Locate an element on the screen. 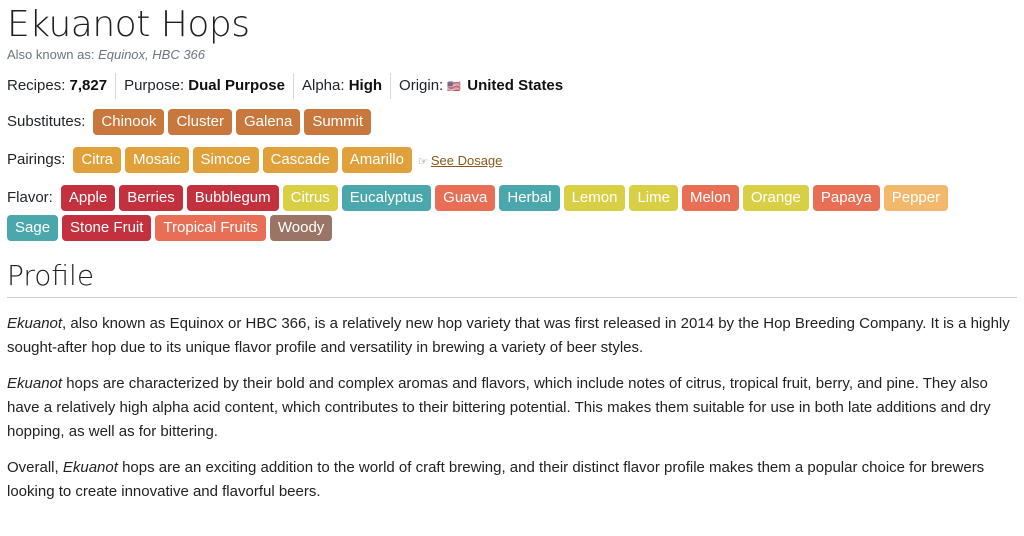 The width and height of the screenshot is (1024, 536). flavor-tag-papaya: Papaya is located at coordinates (846, 198).